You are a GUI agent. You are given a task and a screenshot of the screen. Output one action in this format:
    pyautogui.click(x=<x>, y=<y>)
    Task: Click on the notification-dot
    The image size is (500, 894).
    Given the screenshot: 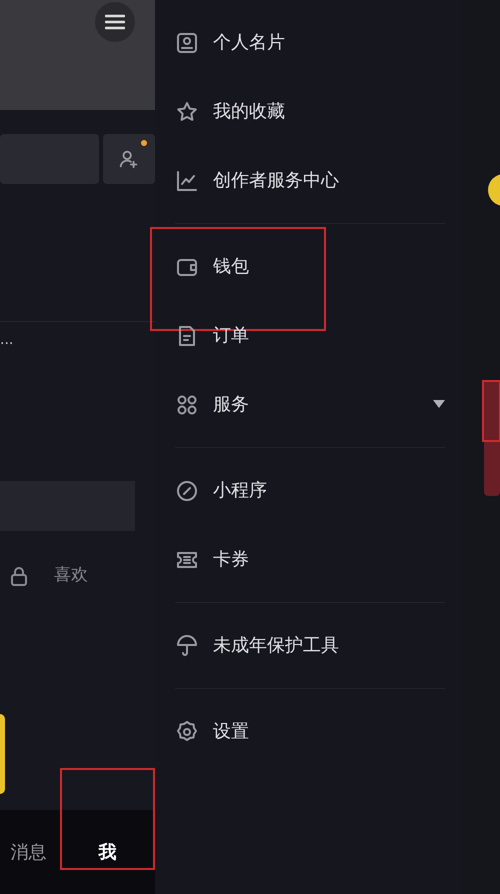 What is the action you would take?
    pyautogui.click(x=144, y=143)
    